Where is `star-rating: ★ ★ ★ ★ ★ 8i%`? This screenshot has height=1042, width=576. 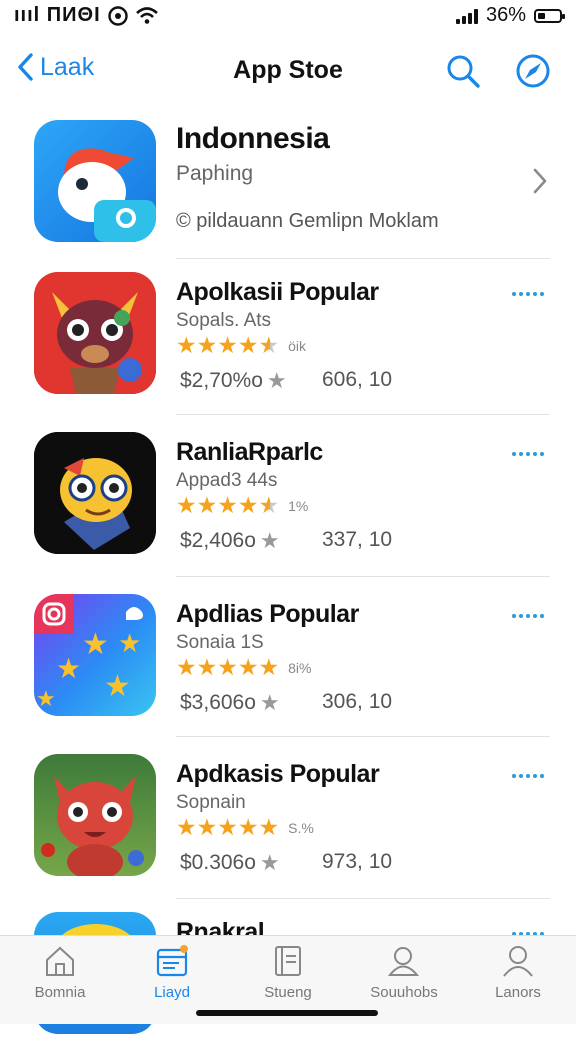
star-rating: ★ ★ ★ ★ ★ 8i% is located at coordinates (243, 667).